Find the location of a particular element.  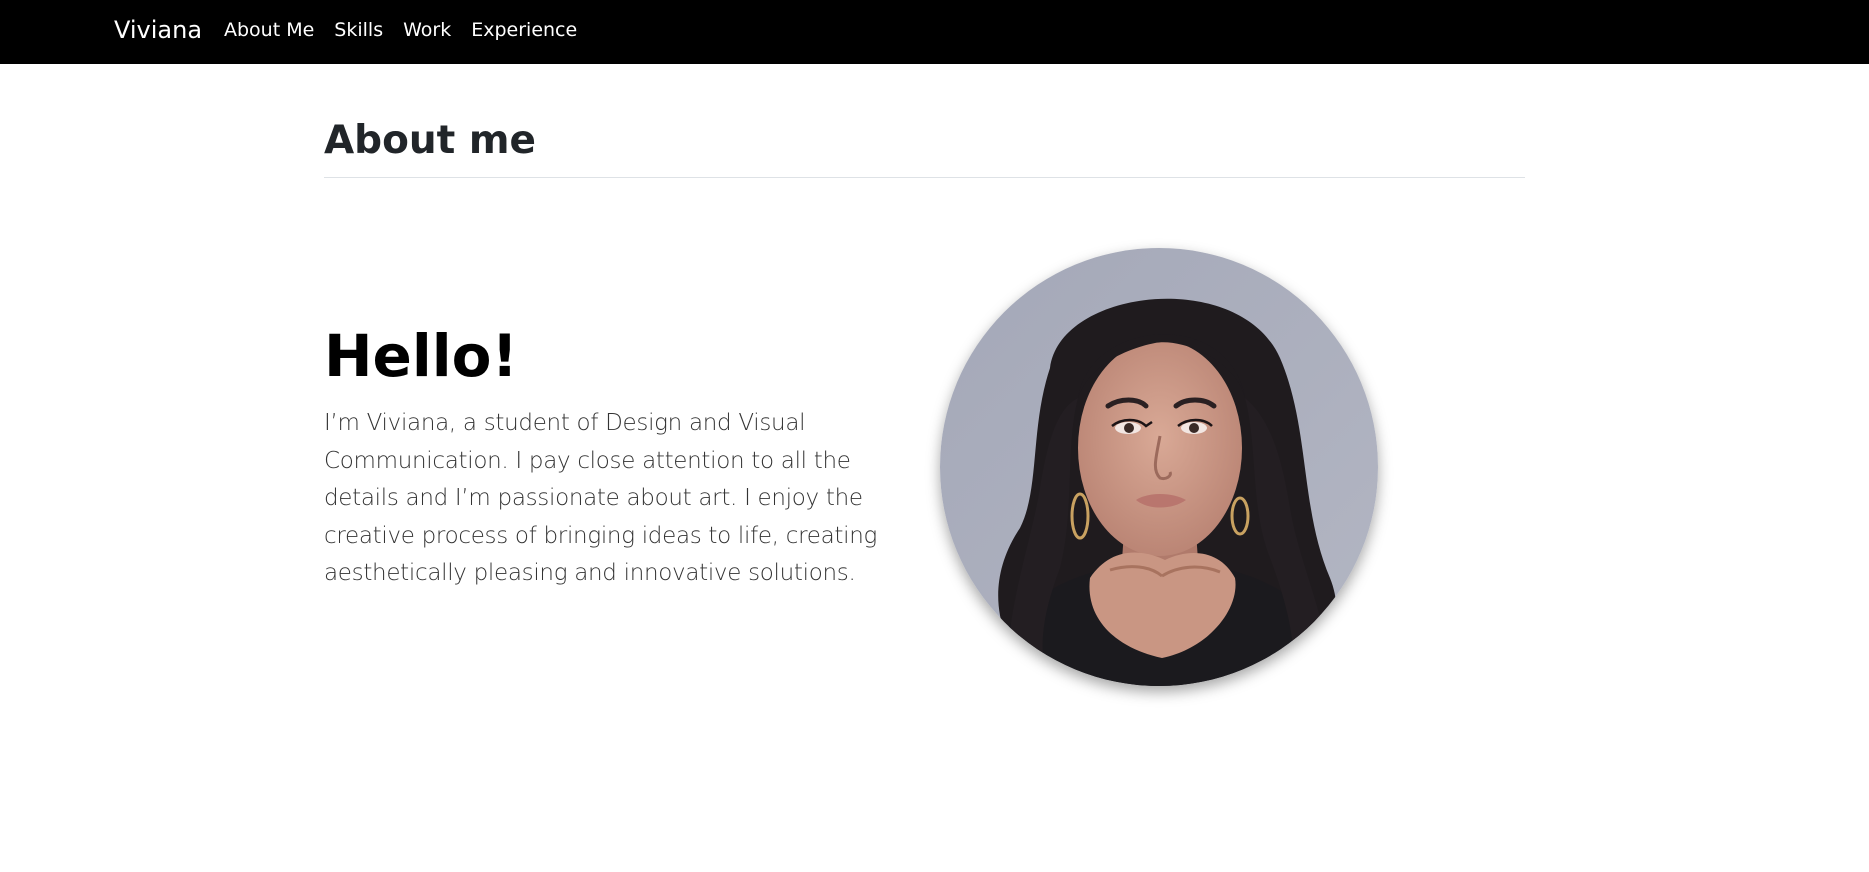

nav-menu: About Me Skills Work Experience is located at coordinates (400, 32).